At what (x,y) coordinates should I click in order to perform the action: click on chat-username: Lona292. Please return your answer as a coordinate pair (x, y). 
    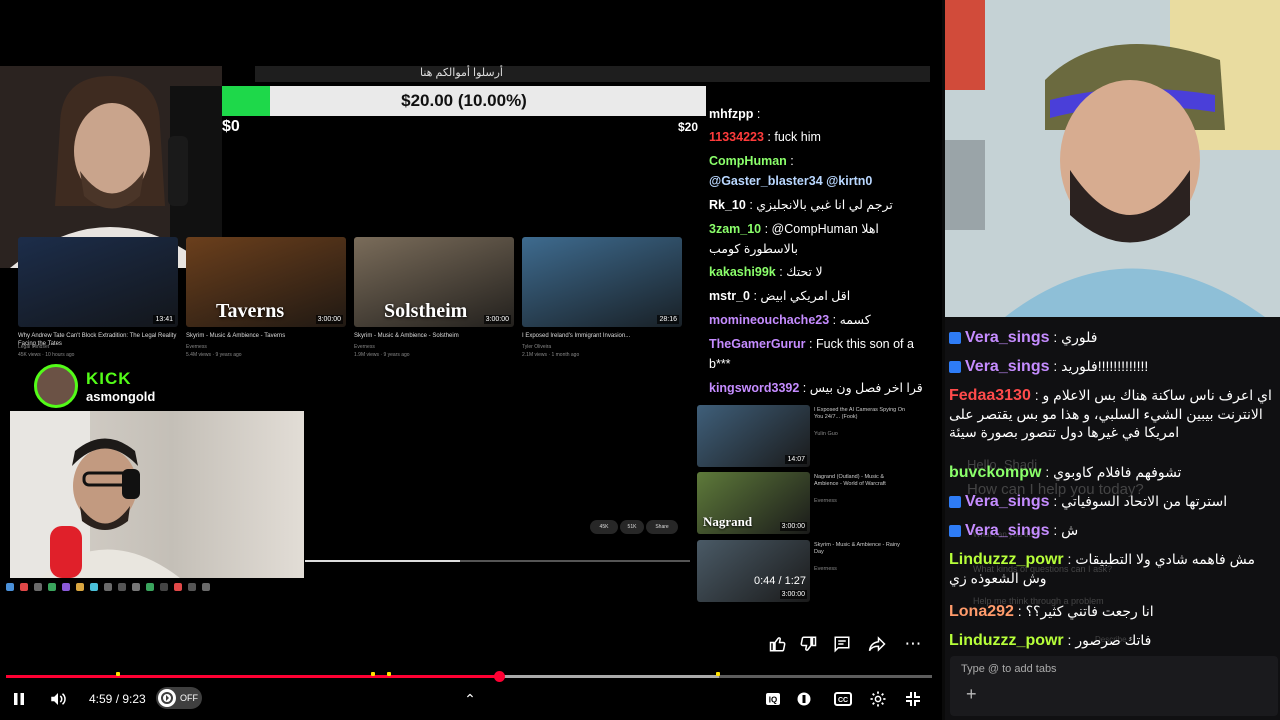
    Looking at the image, I should click on (981, 611).